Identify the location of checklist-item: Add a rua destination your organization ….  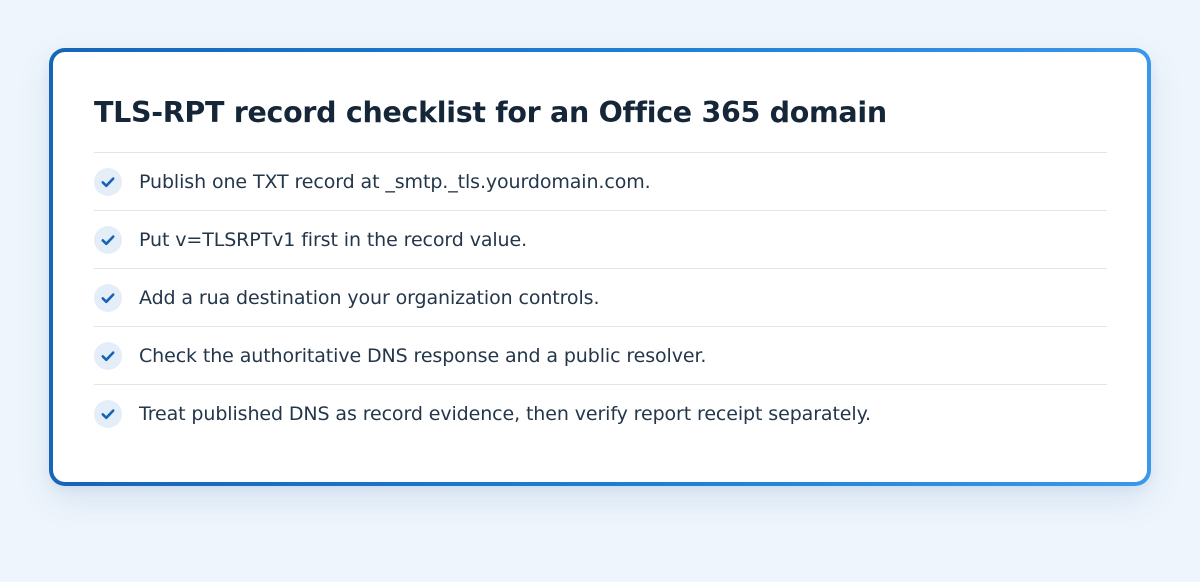
(600, 298).